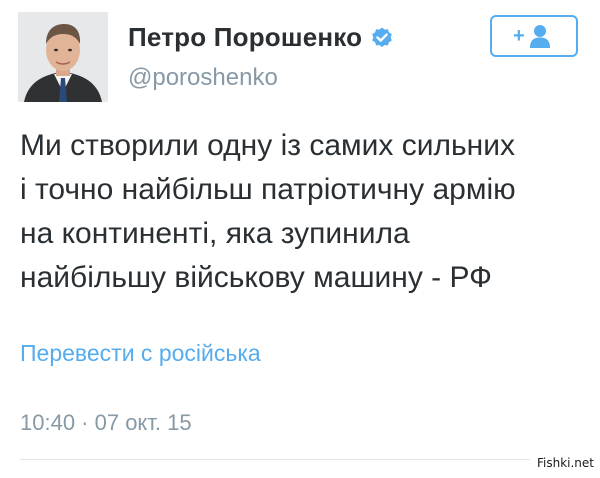  What do you see at coordinates (106, 423) in the screenshot?
I see `tweet-timestamp: 10:40 · 07 окт. 15` at bounding box center [106, 423].